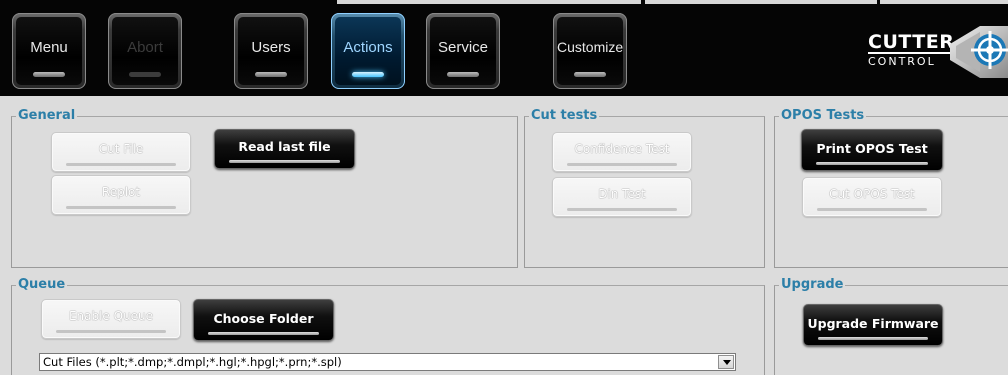 Image resolution: width=1008 pixels, height=375 pixels. What do you see at coordinates (121, 149) in the screenshot?
I see `cut-file-label: Cut File` at bounding box center [121, 149].